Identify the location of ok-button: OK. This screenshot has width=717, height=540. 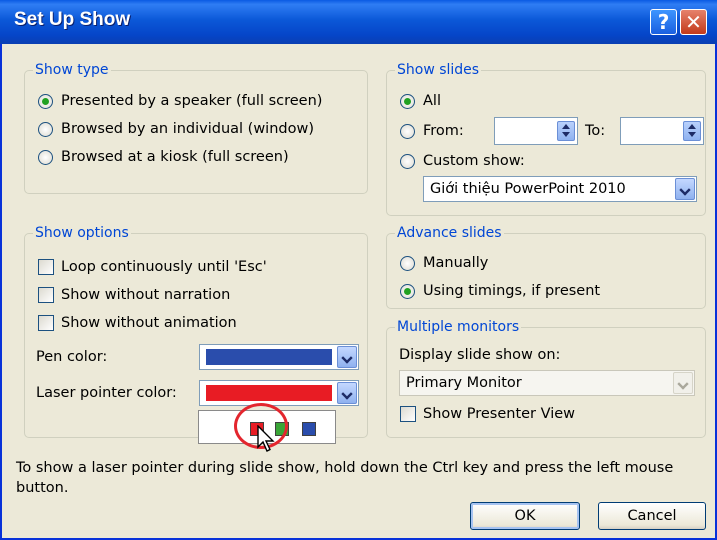
(525, 516).